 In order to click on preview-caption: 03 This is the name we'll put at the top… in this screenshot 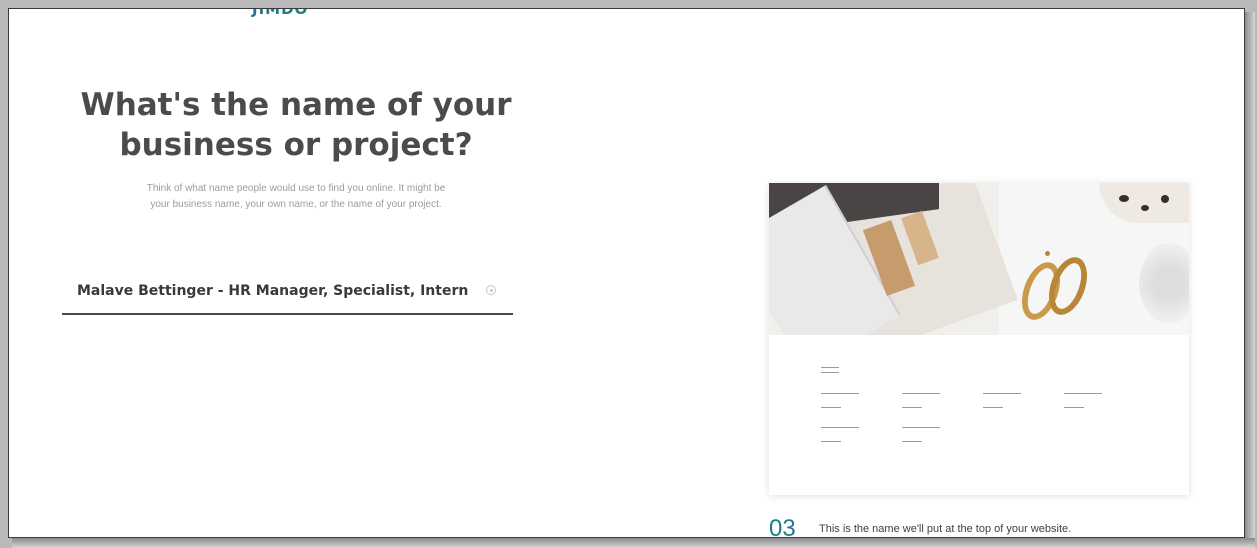, I will do `click(969, 527)`.